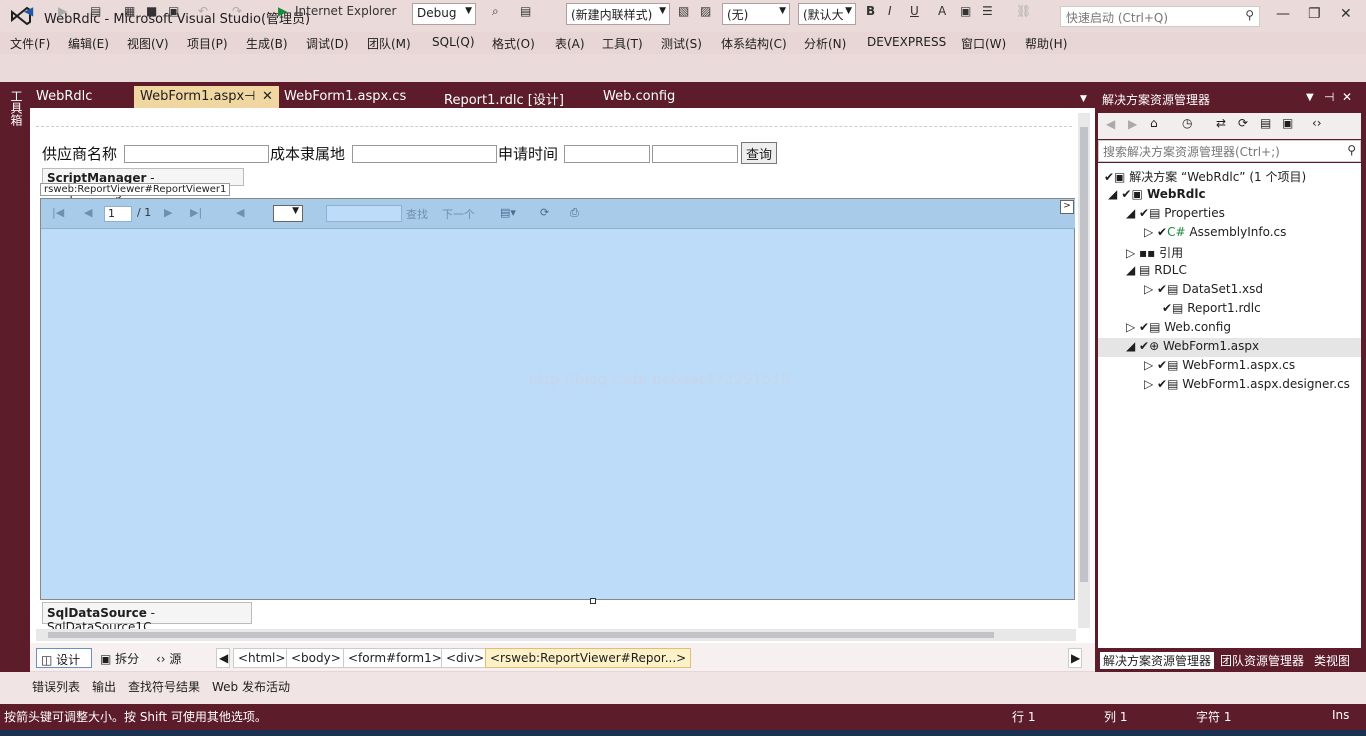  Describe the element at coordinates (1265, 123) in the screenshot. I see `collapse-icon: ▤` at that location.